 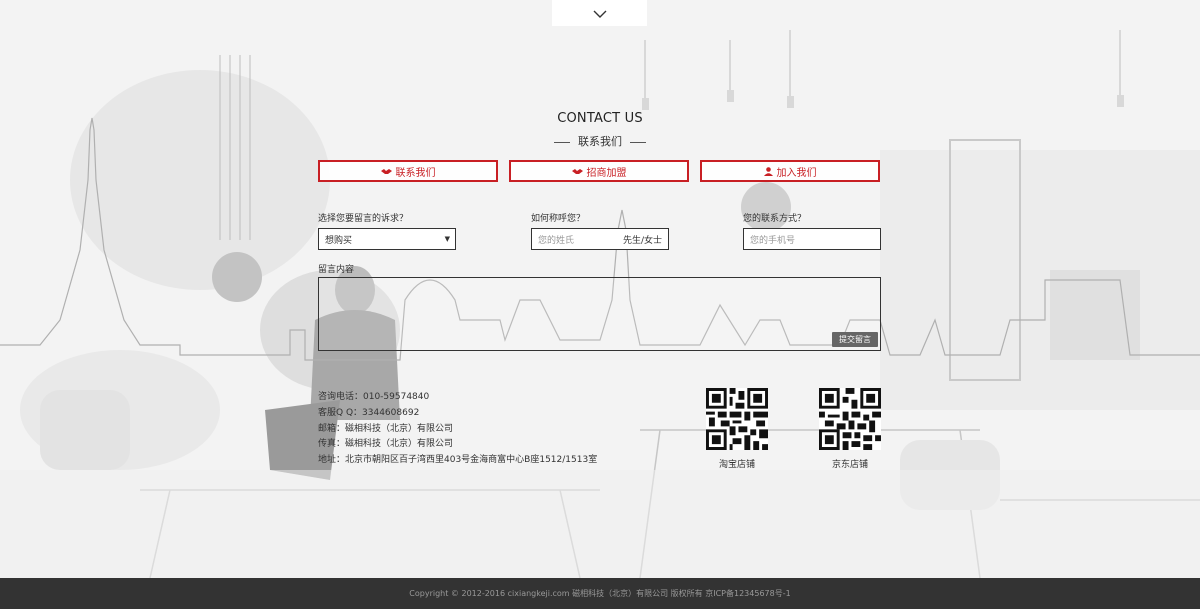 I want to click on section-title-cn: 联系我们, so click(x=600, y=141).